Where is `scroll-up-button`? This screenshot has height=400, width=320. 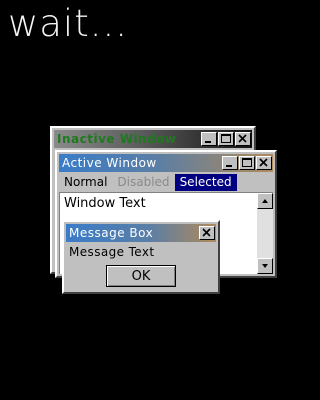 scroll-up-button is located at coordinates (265, 201).